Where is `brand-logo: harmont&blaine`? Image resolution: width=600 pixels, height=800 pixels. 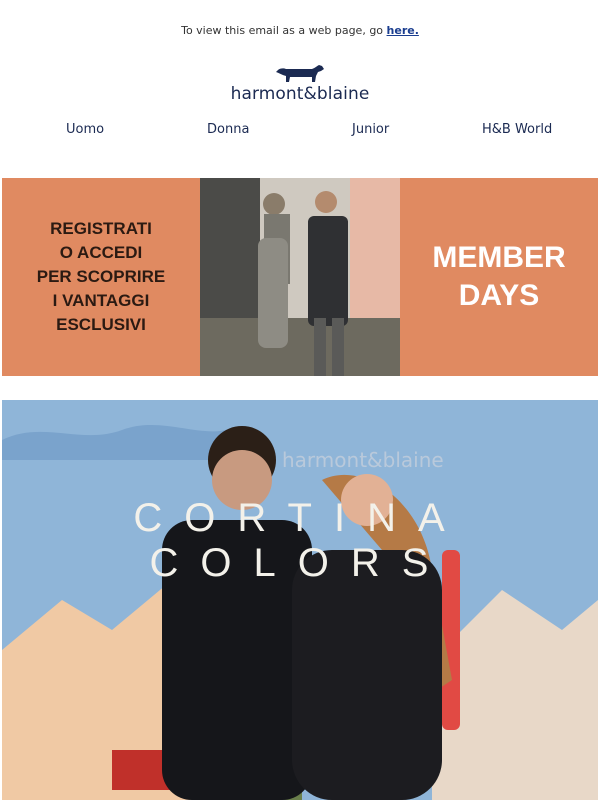
brand-logo: harmont&blaine is located at coordinates (300, 83).